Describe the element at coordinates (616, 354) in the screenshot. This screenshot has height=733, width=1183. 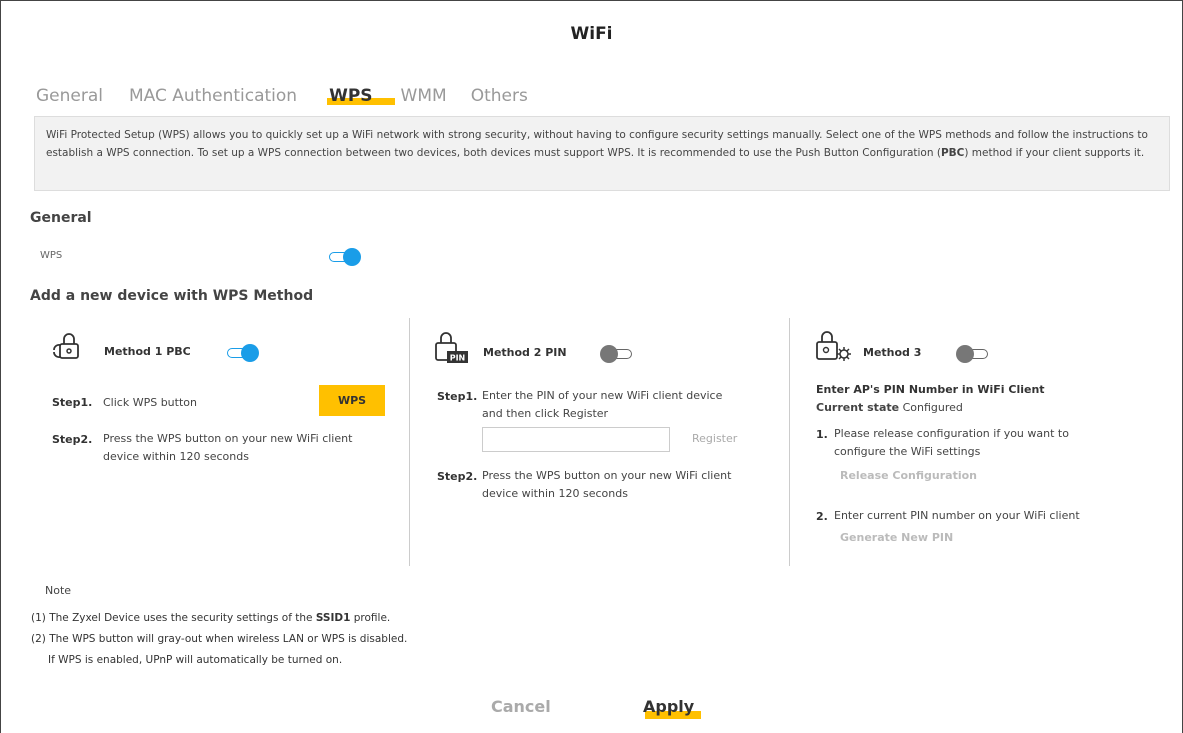
I see `method2-toggle` at that location.